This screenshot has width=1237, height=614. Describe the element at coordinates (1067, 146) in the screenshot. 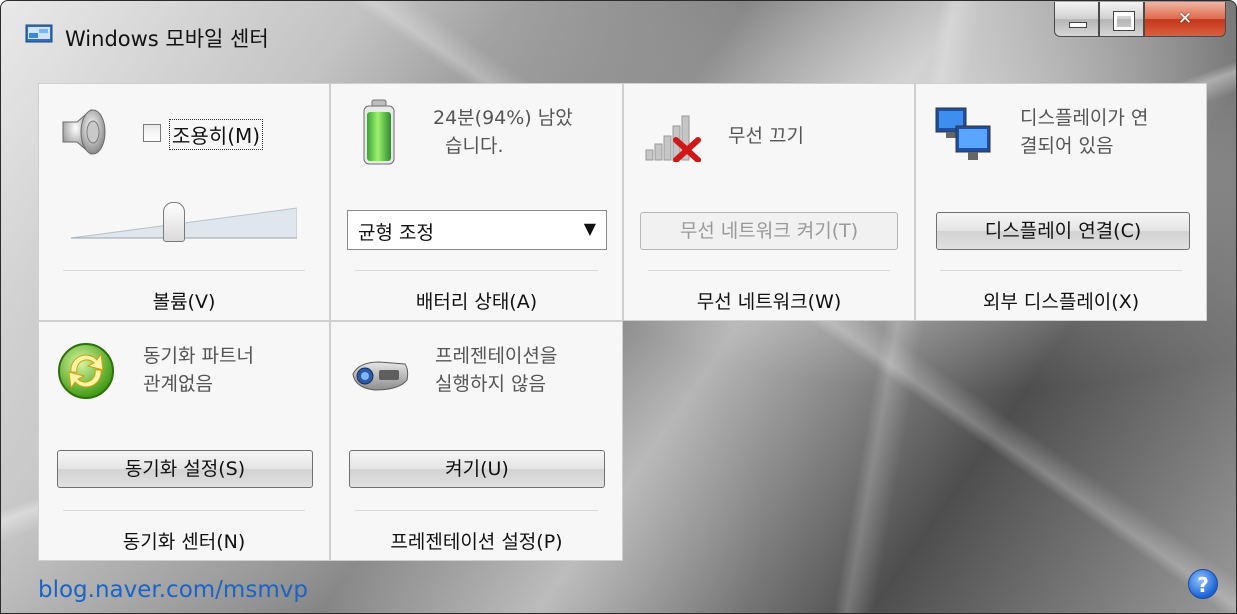

I see `display-status-line2: 결되어 있음` at that location.